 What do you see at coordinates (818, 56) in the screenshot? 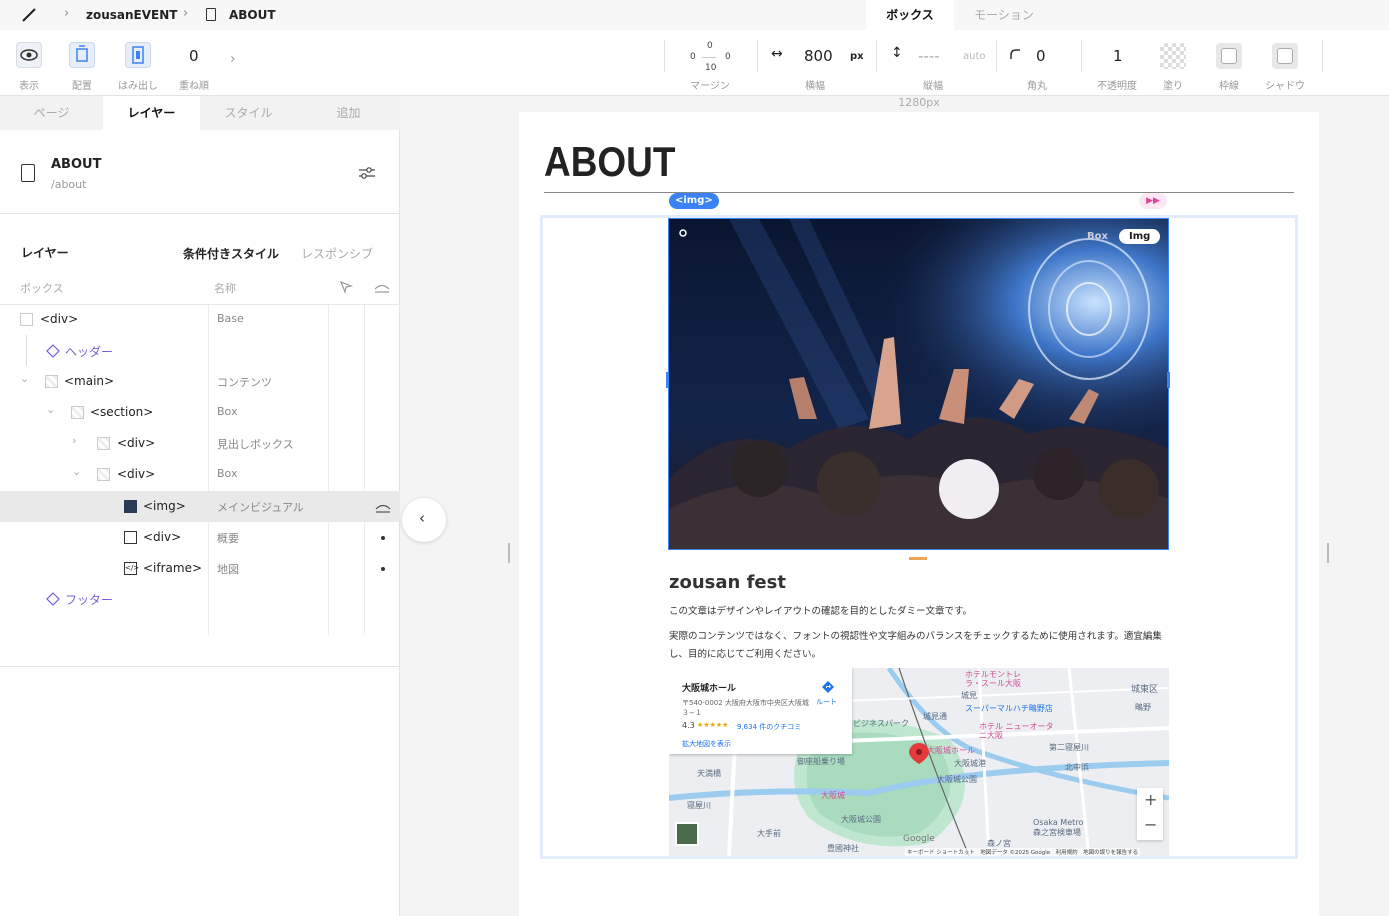
I see `width-value: 800` at bounding box center [818, 56].